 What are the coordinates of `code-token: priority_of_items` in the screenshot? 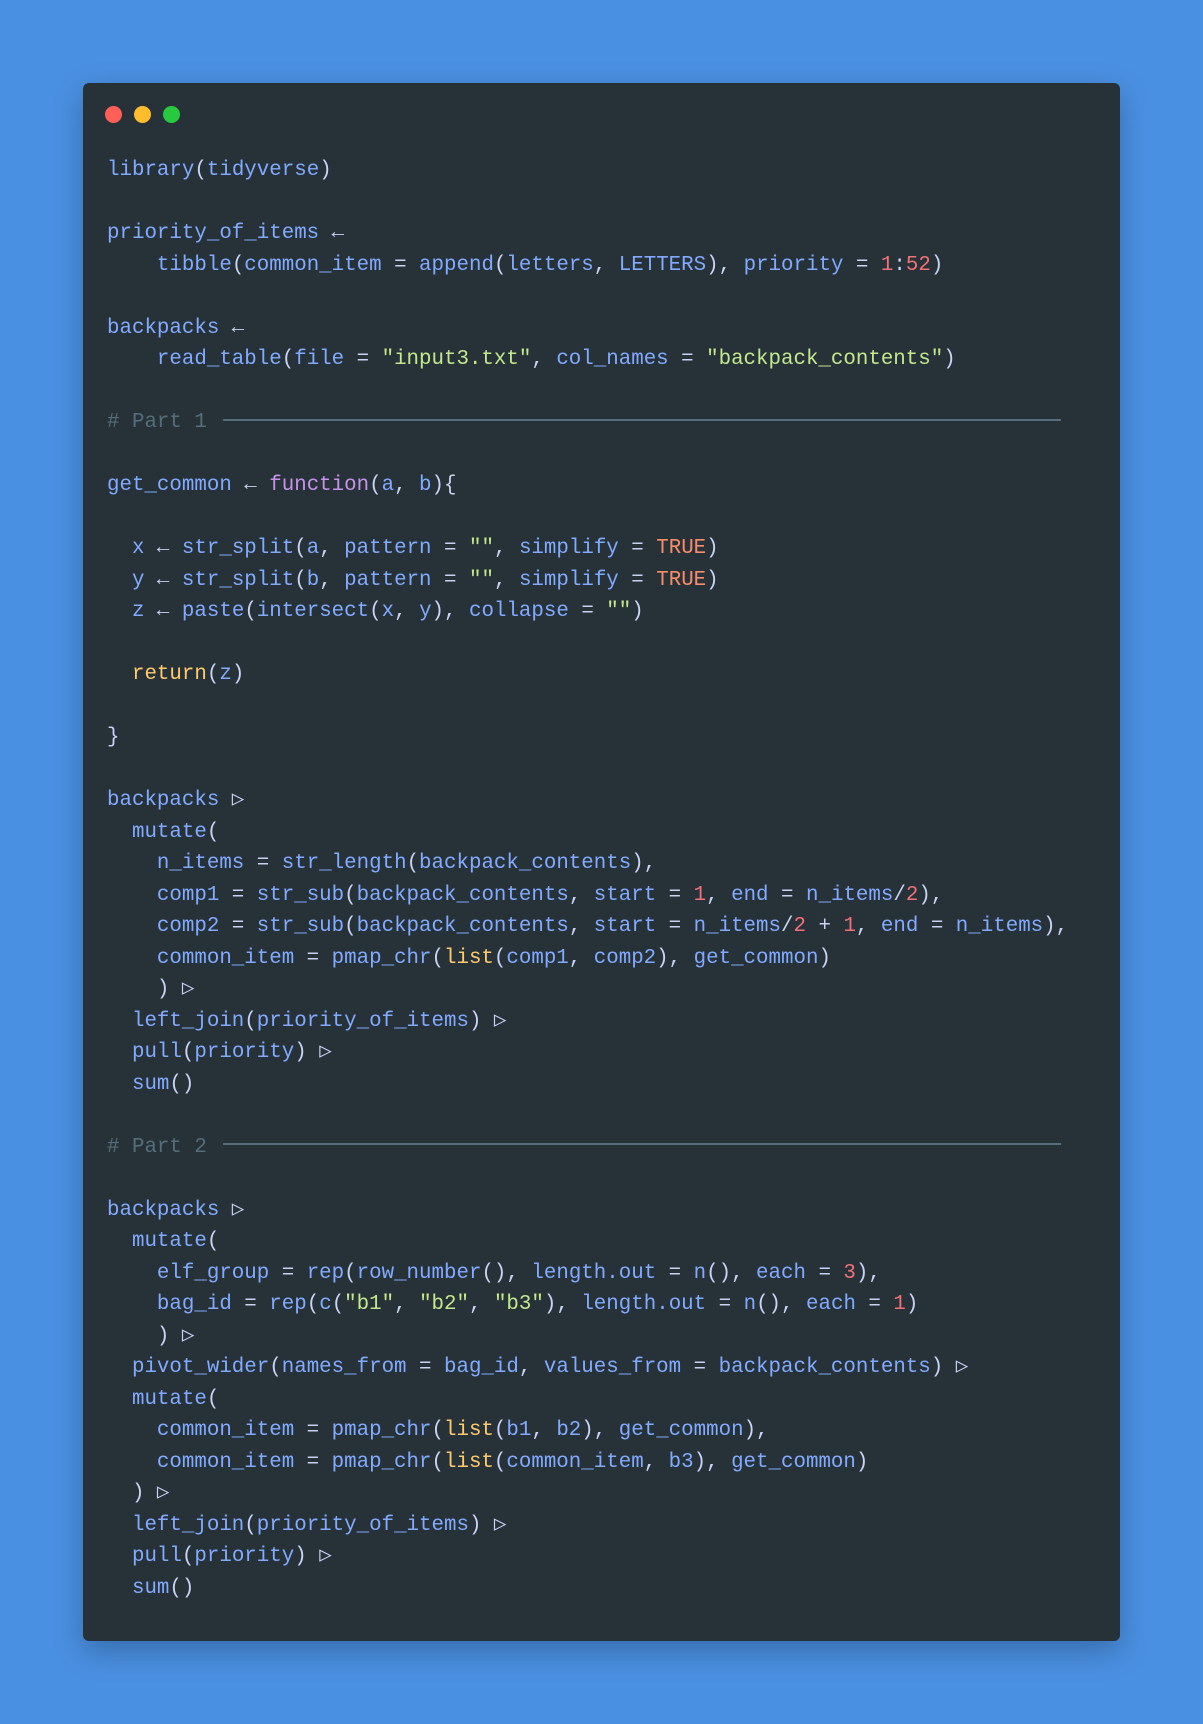 It's located at (213, 233).